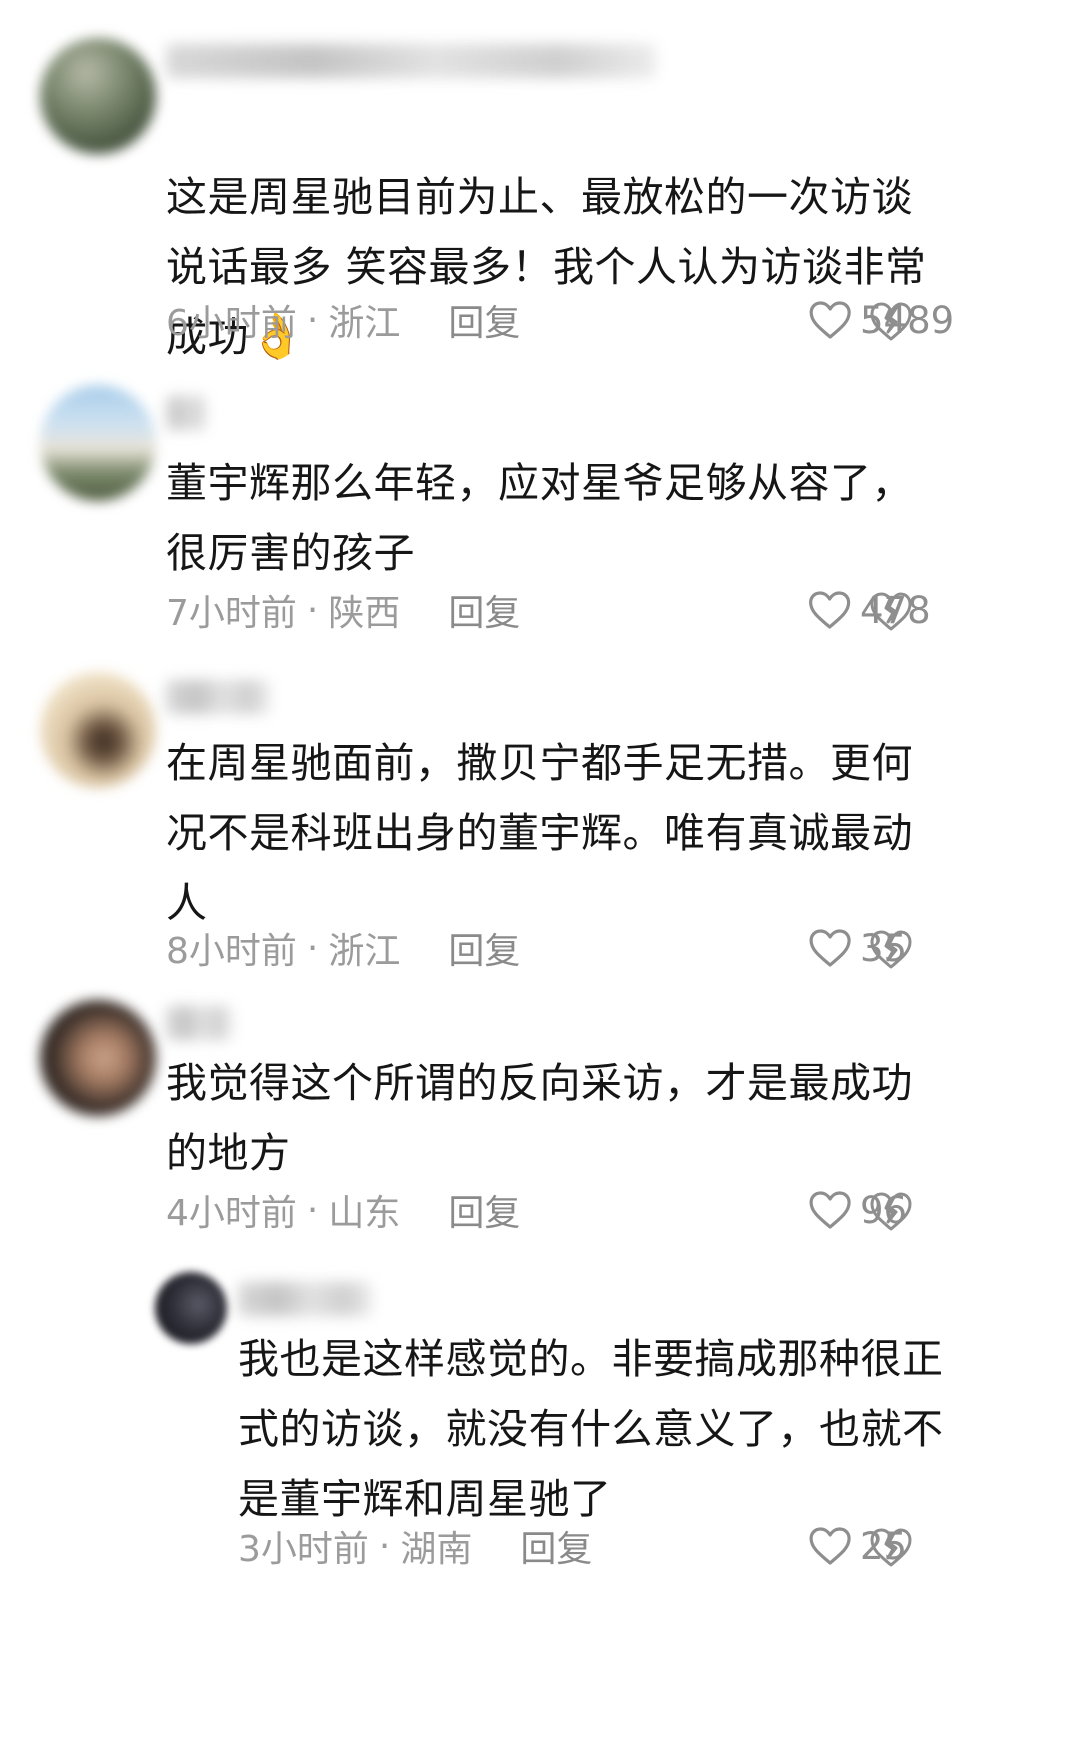 The width and height of the screenshot is (1080, 1755). I want to click on comment-meta: 4小时前 · 山东 回复, so click(343, 1210).